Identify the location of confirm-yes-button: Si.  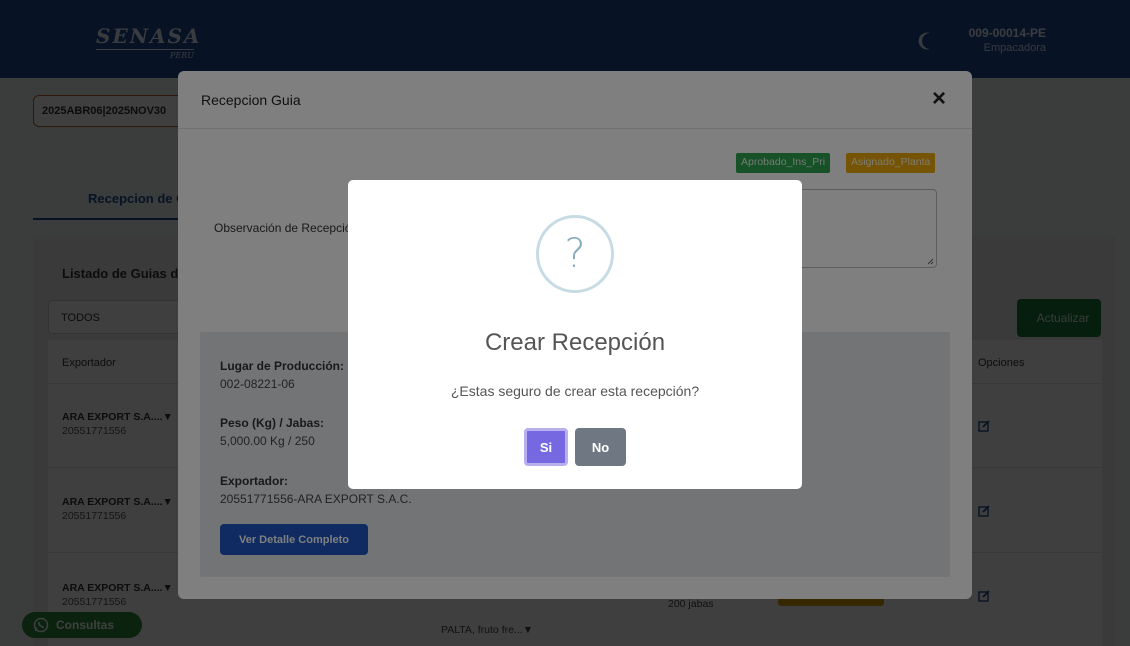
(546, 447).